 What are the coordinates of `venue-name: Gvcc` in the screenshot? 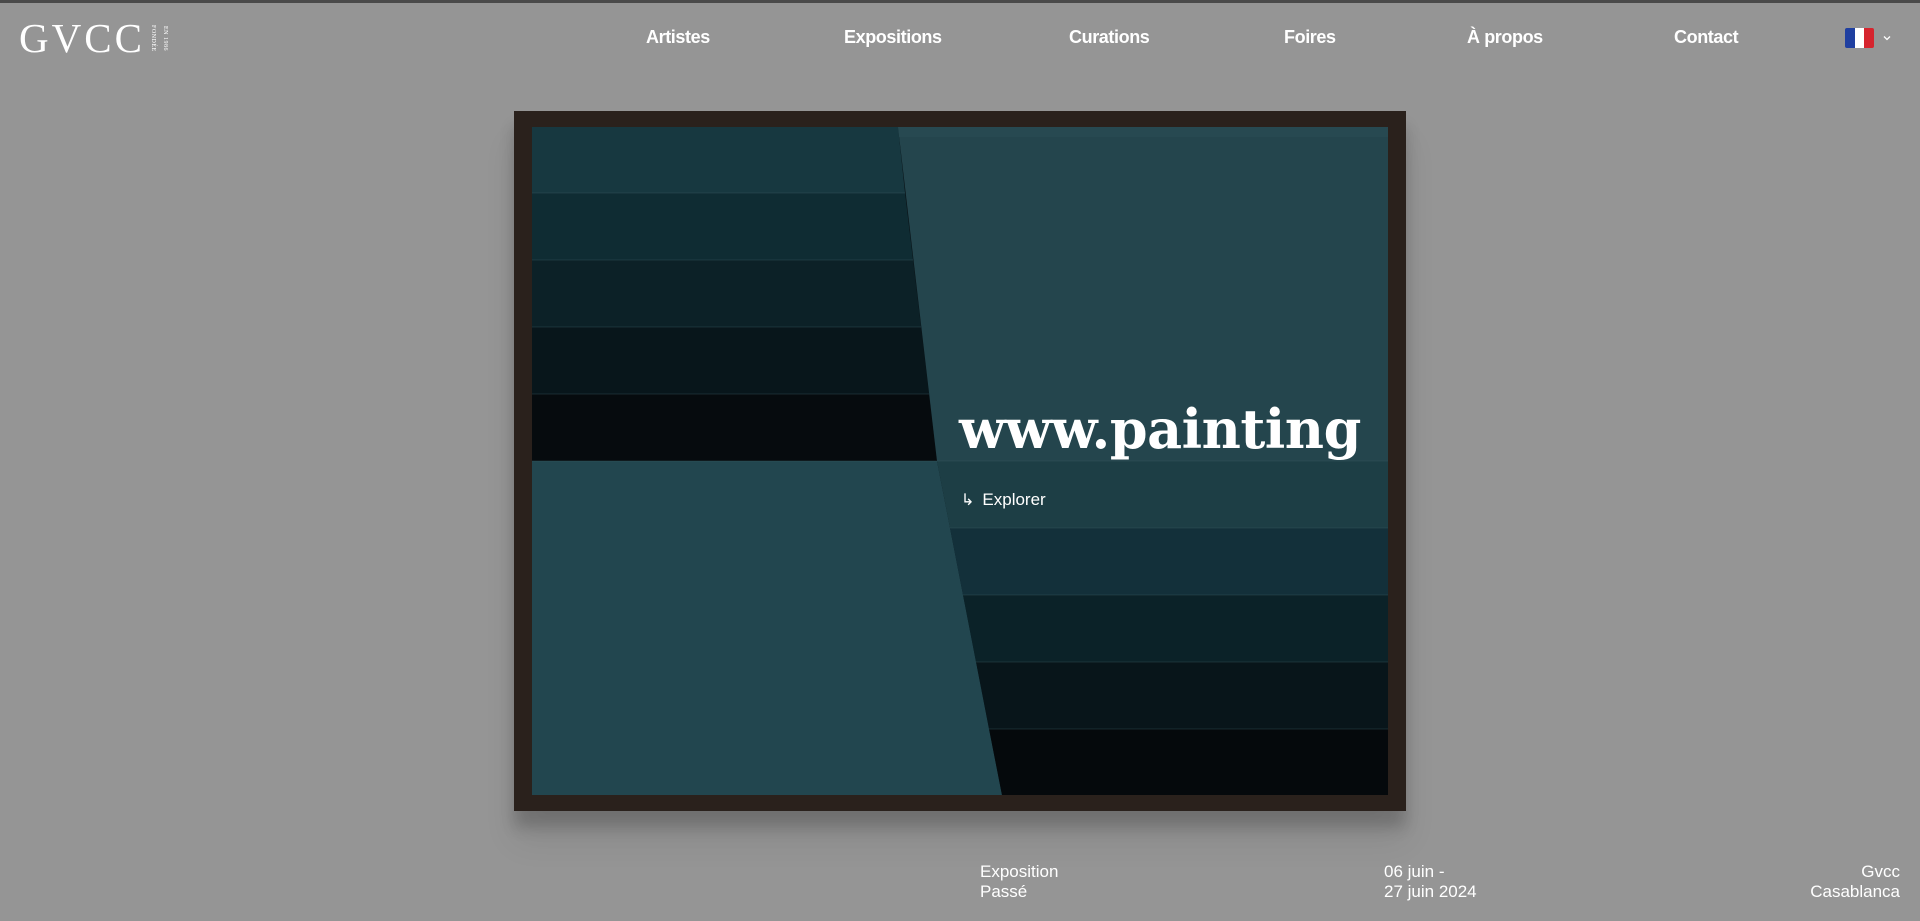 It's located at (1880, 871).